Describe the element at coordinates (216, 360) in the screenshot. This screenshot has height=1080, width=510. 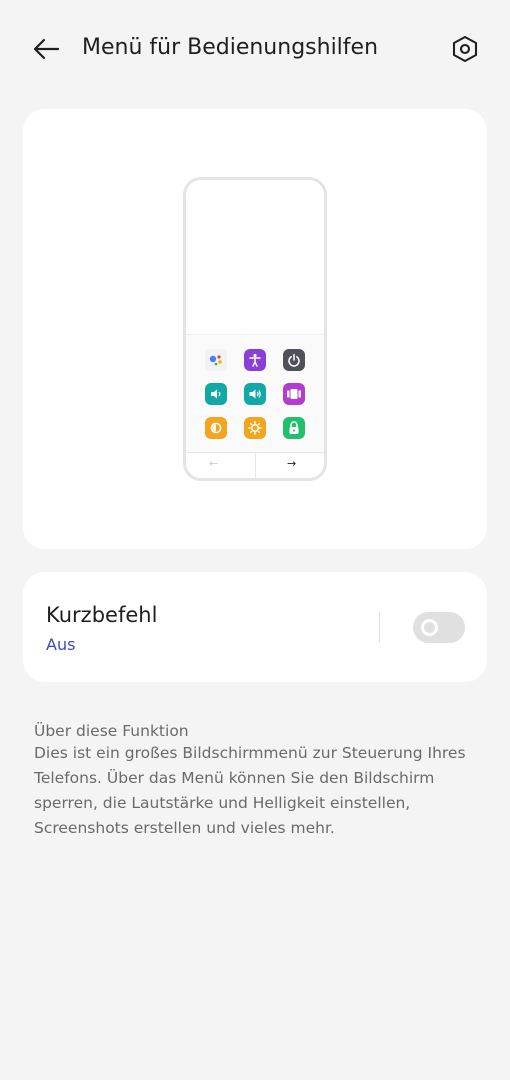
I see `assistant-icon` at that location.